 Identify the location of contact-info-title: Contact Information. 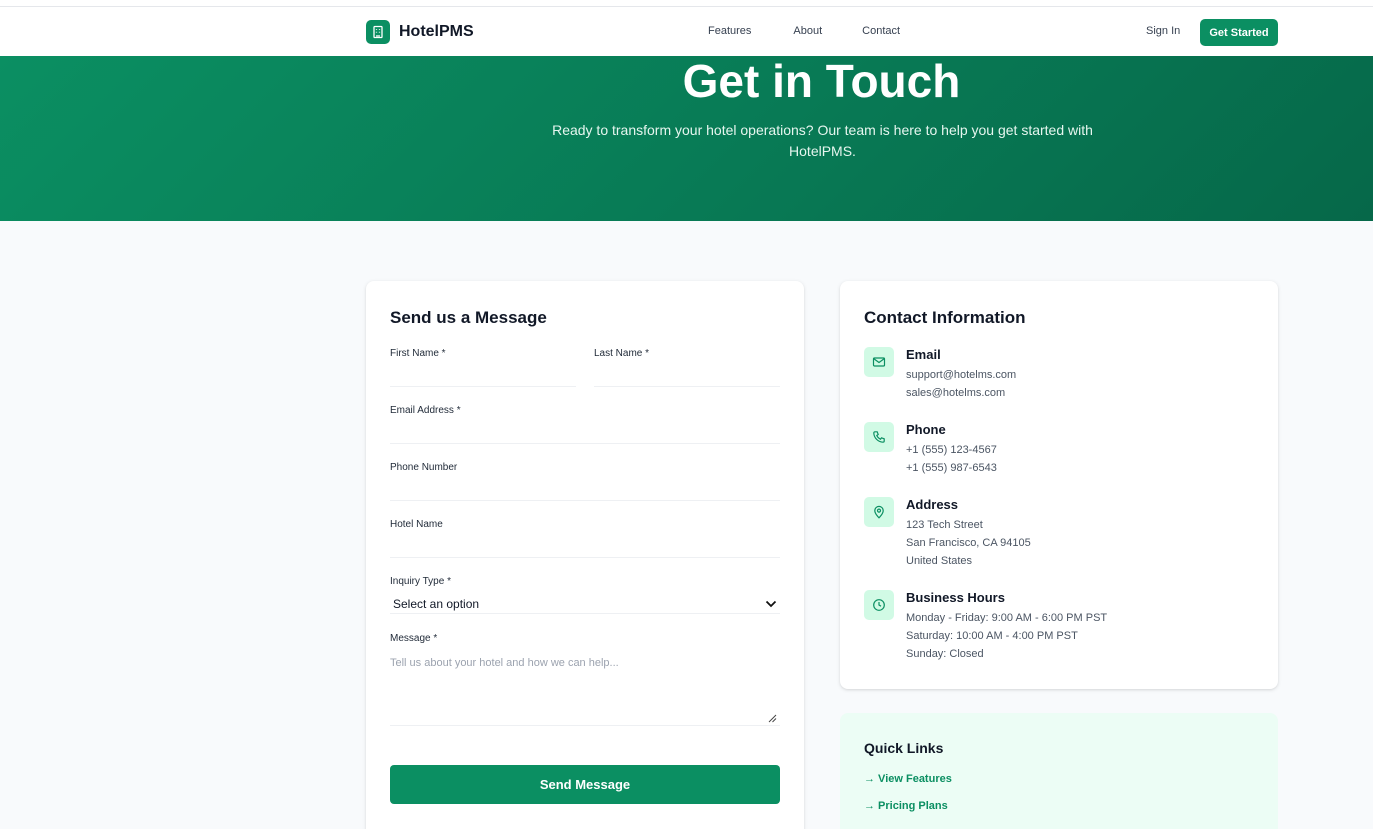
(945, 317).